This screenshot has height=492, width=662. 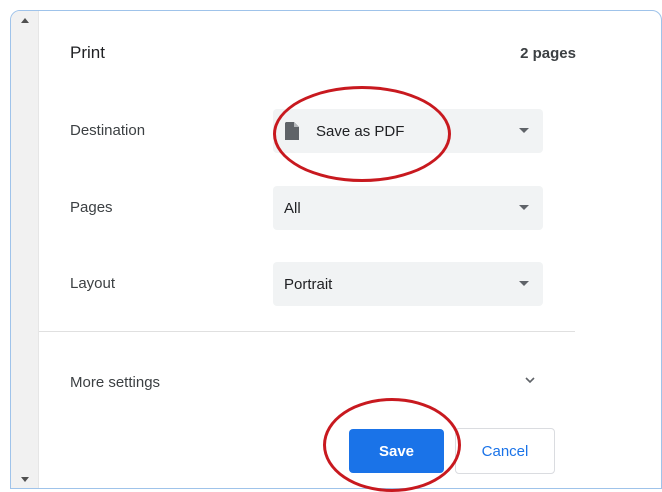 I want to click on section-divider, so click(x=307, y=331).